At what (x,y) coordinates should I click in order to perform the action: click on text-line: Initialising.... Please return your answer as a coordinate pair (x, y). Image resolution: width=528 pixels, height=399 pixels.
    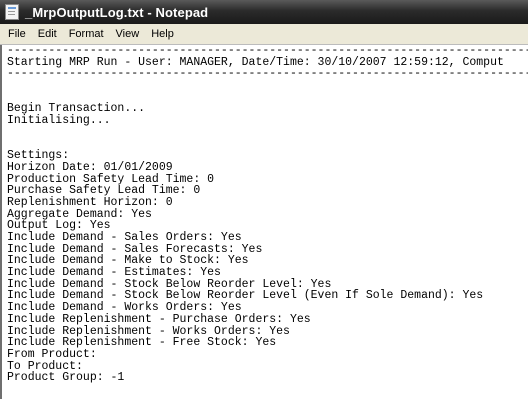
    Looking at the image, I should click on (59, 121).